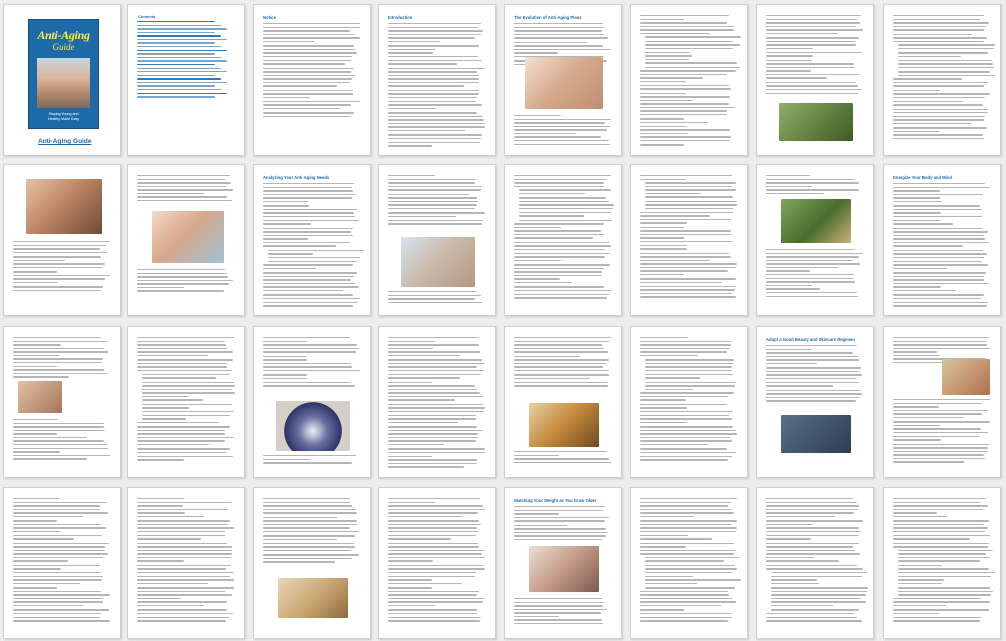 The width and height of the screenshot is (1006, 641). I want to click on page-thumbnail: Analyzing Your Anti-Aging Needs, so click(312, 240).